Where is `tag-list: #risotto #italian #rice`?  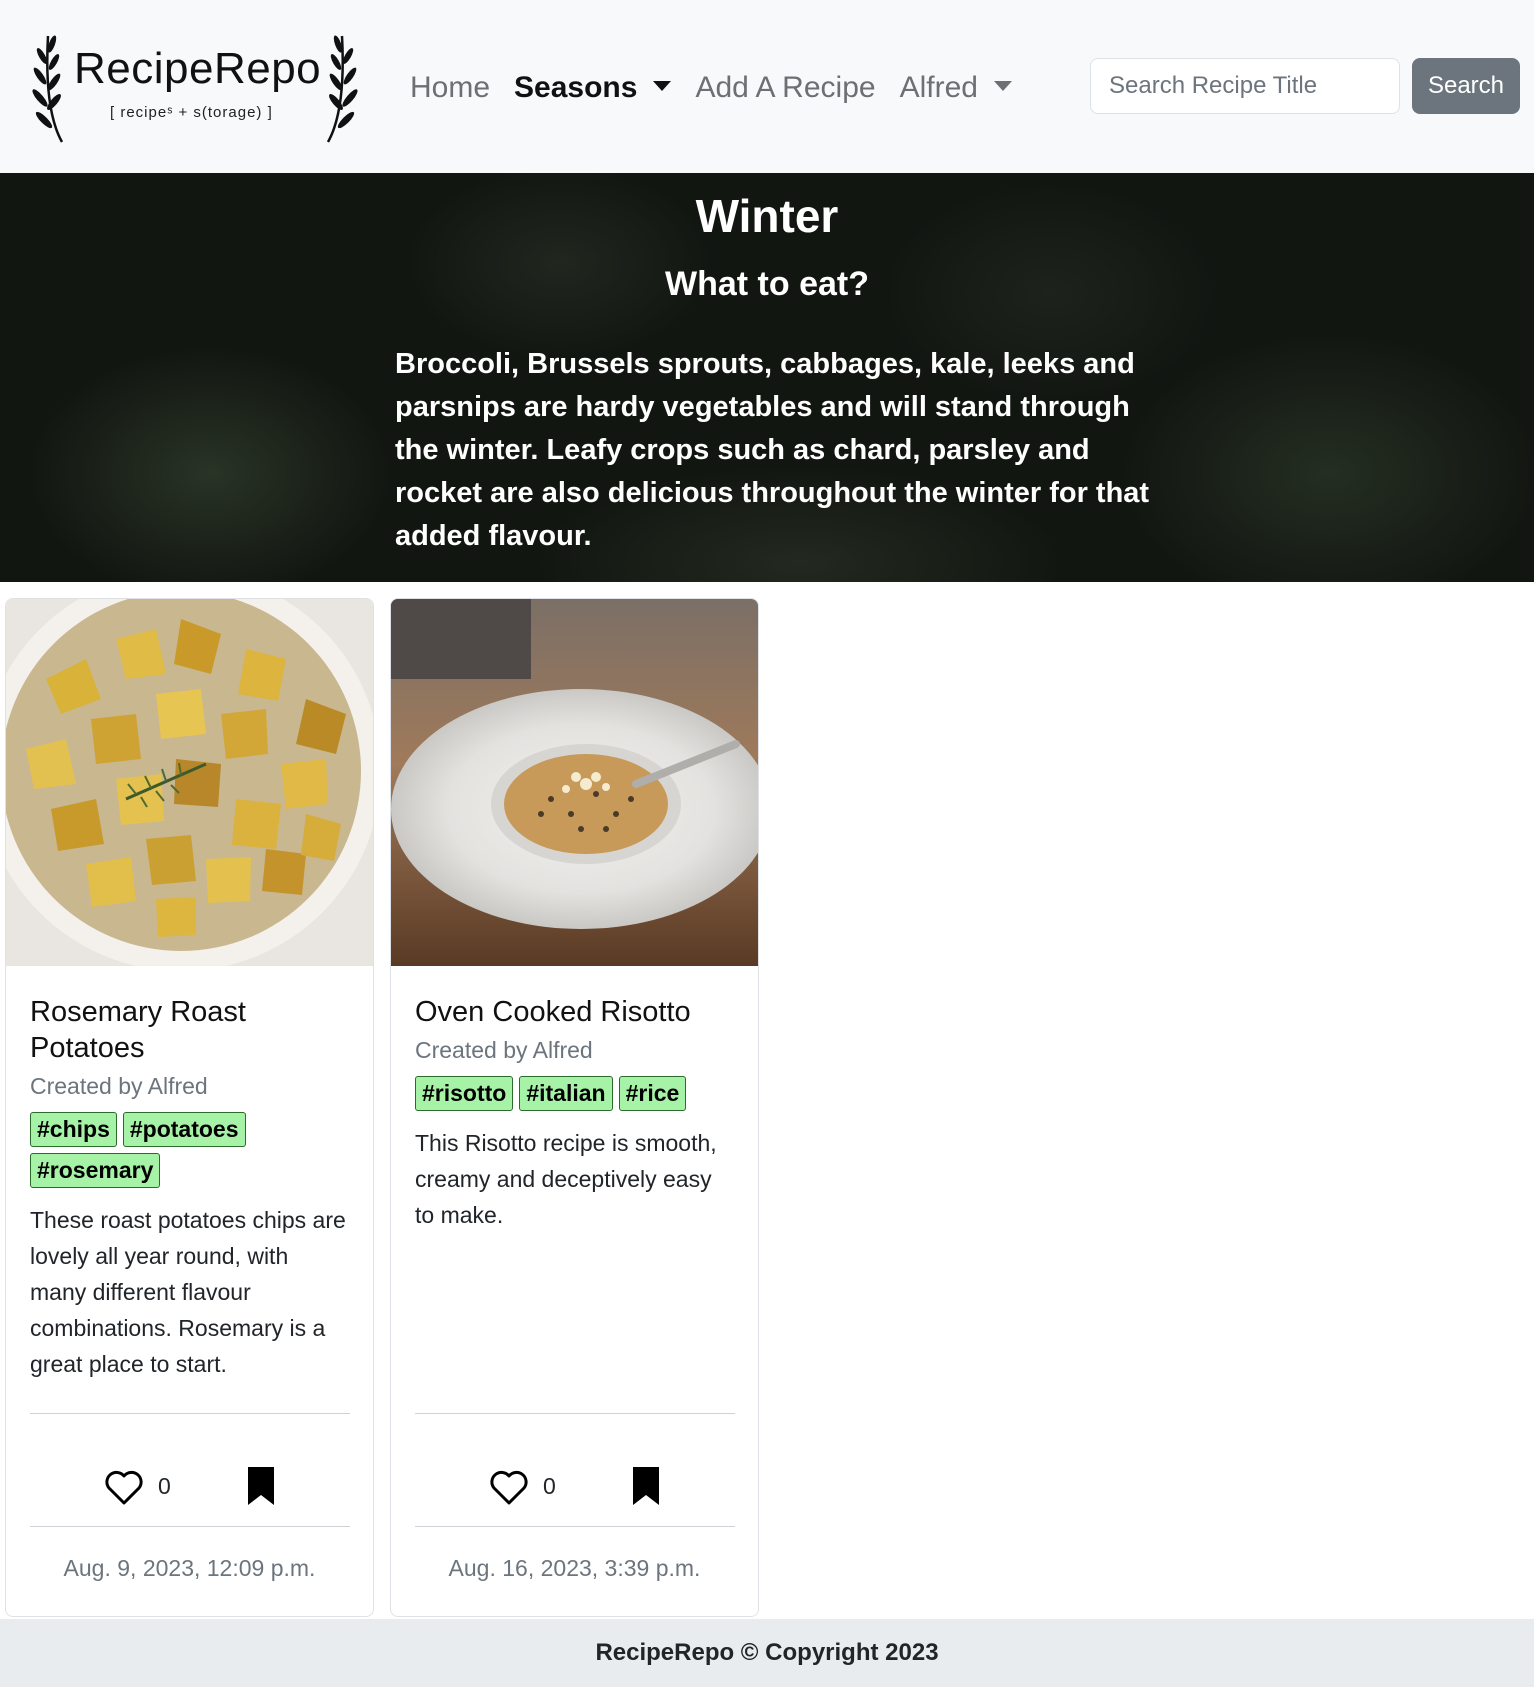 tag-list: #risotto #italian #rice is located at coordinates (575, 1093).